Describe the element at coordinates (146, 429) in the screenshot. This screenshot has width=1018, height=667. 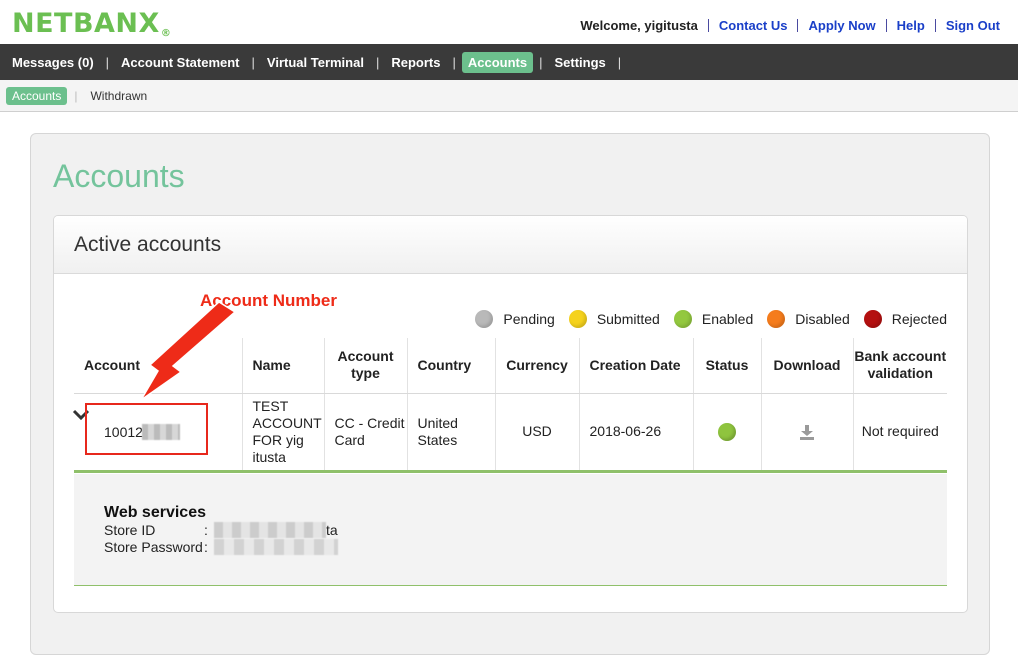
I see `account-number-highlight` at that location.